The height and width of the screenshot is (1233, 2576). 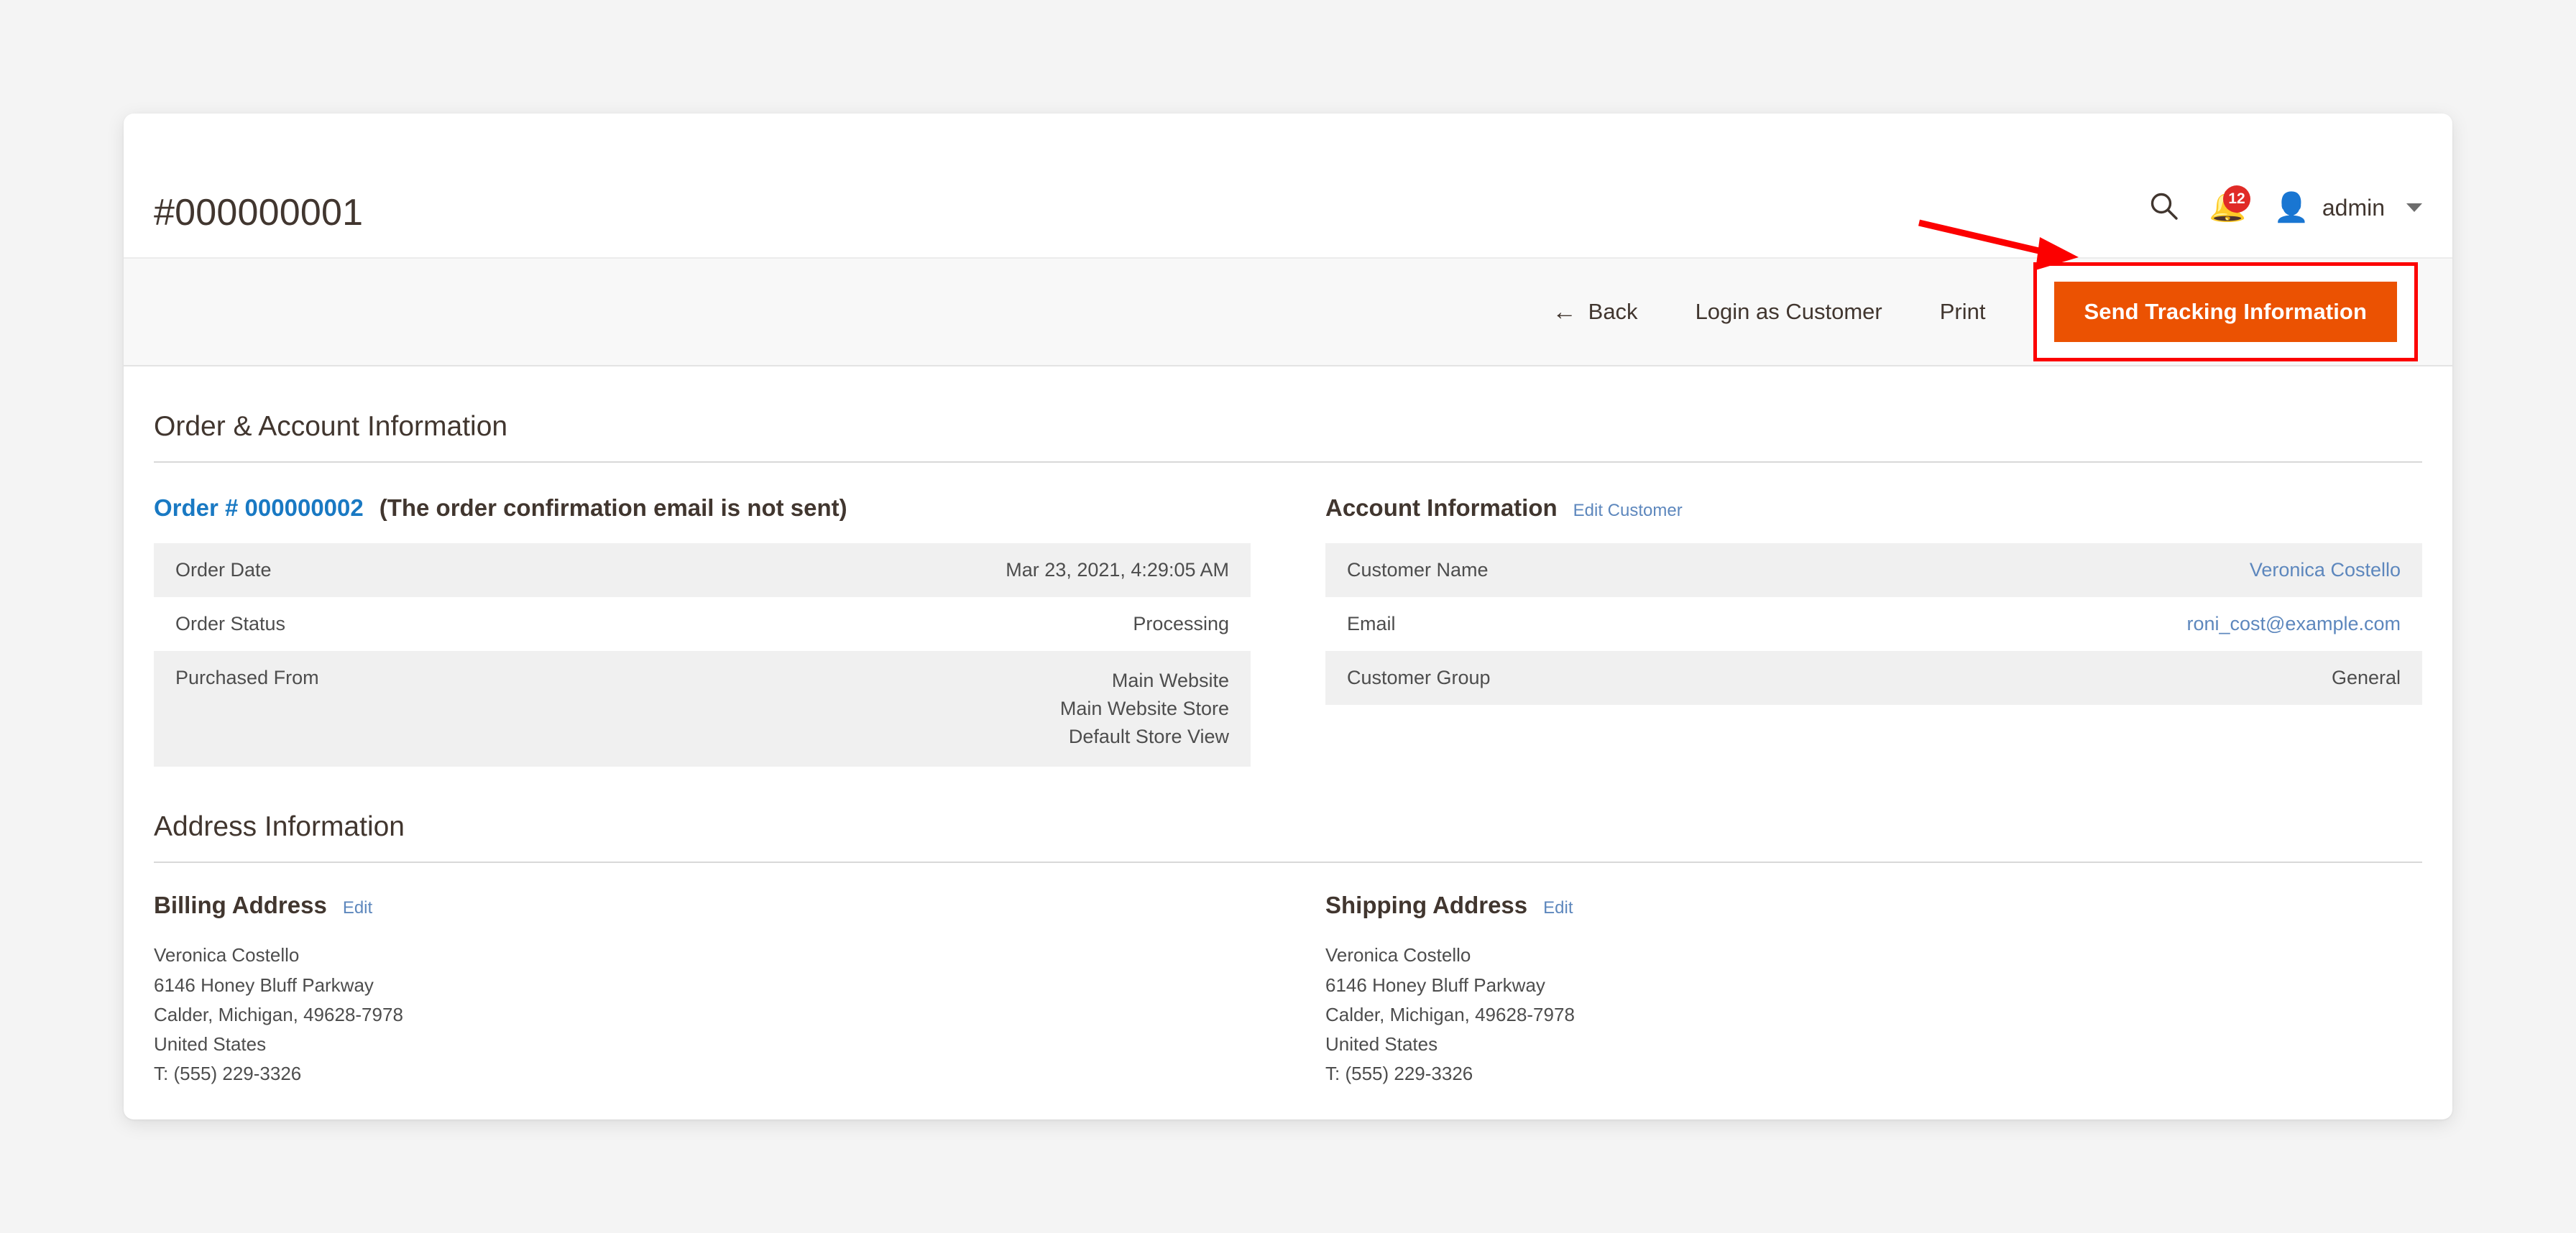 I want to click on purchased-from-line: Default Store View, so click(x=1148, y=737).